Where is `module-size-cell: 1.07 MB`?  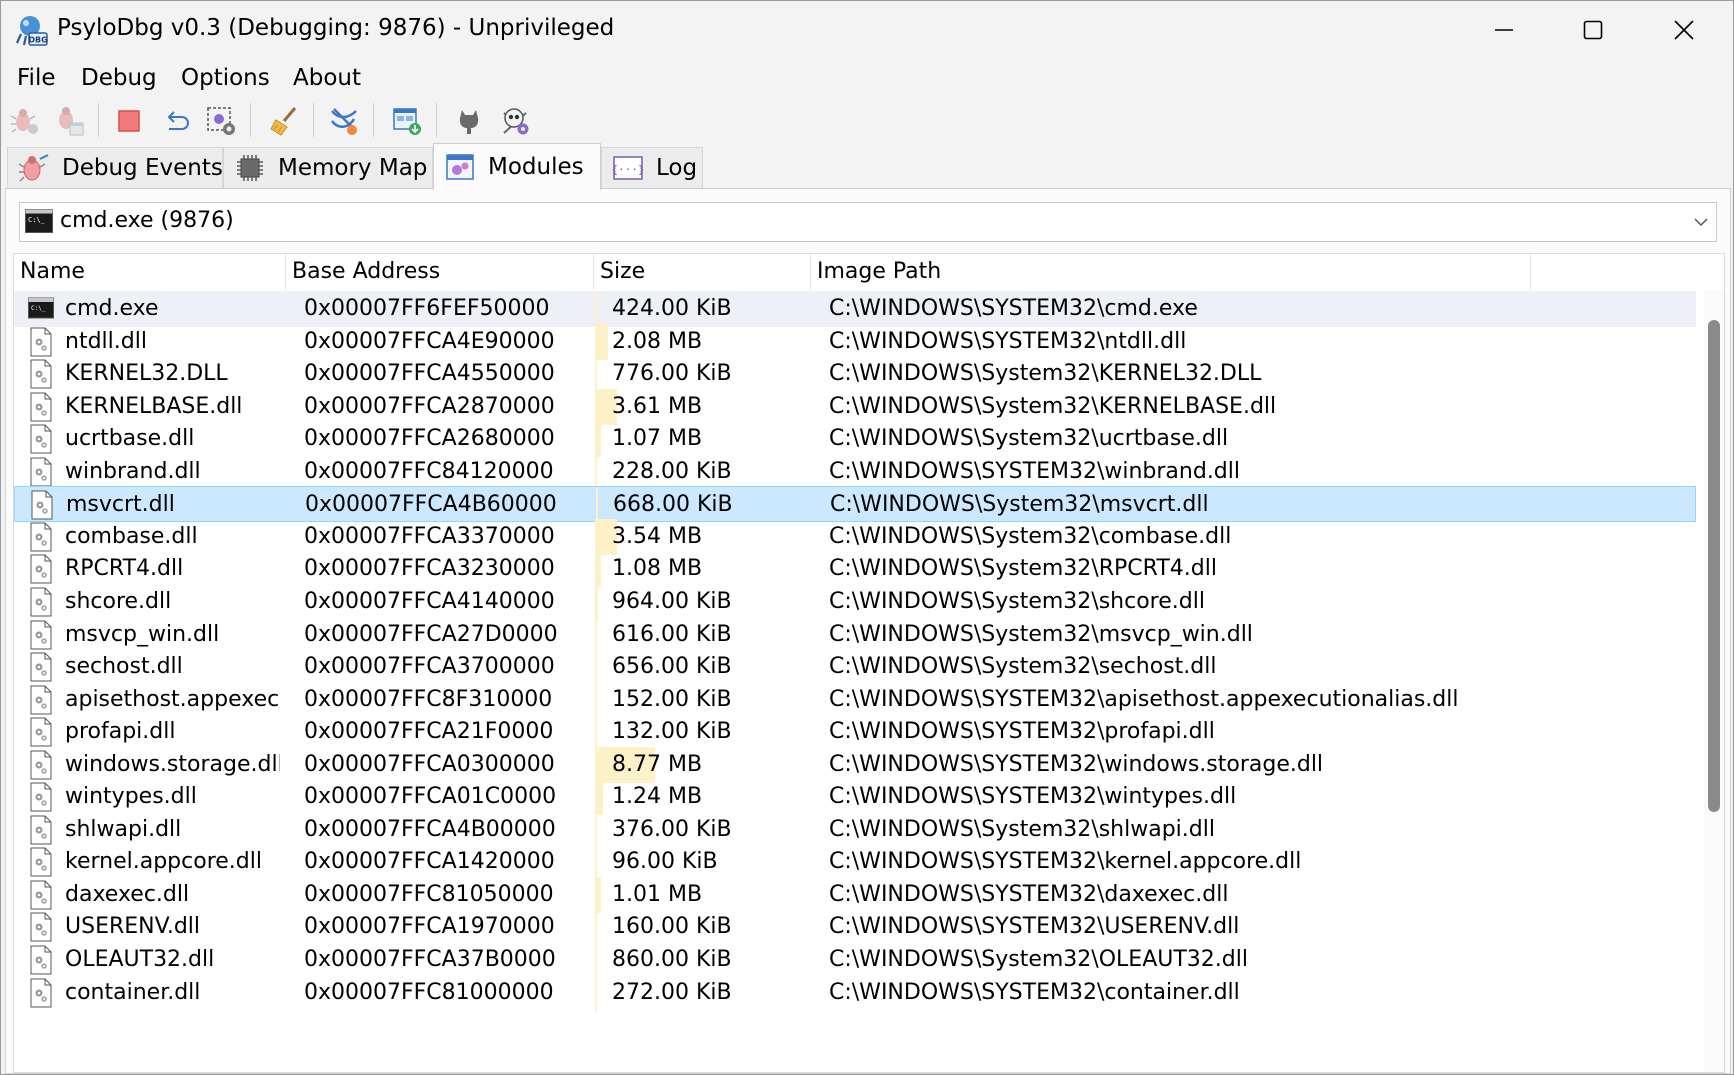 module-size-cell: 1.07 MB is located at coordinates (703, 439).